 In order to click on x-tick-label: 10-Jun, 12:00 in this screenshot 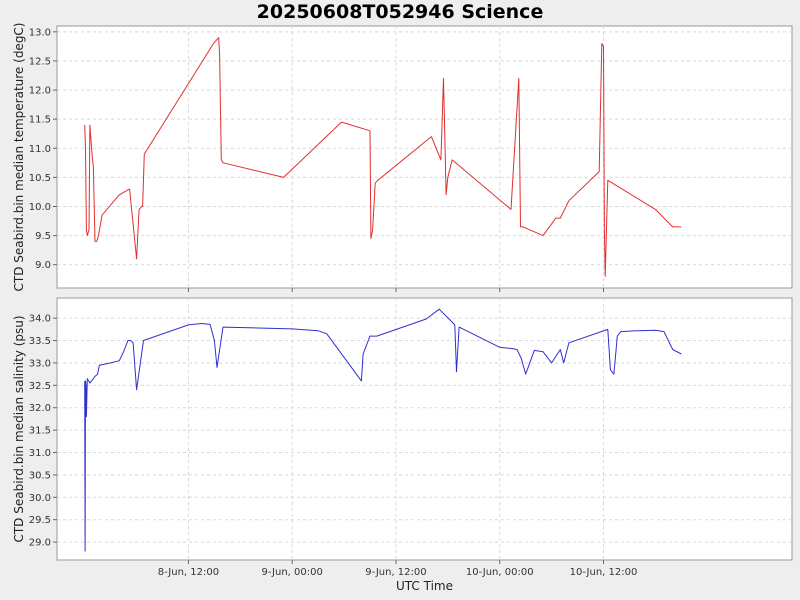, I will do `click(604, 572)`.